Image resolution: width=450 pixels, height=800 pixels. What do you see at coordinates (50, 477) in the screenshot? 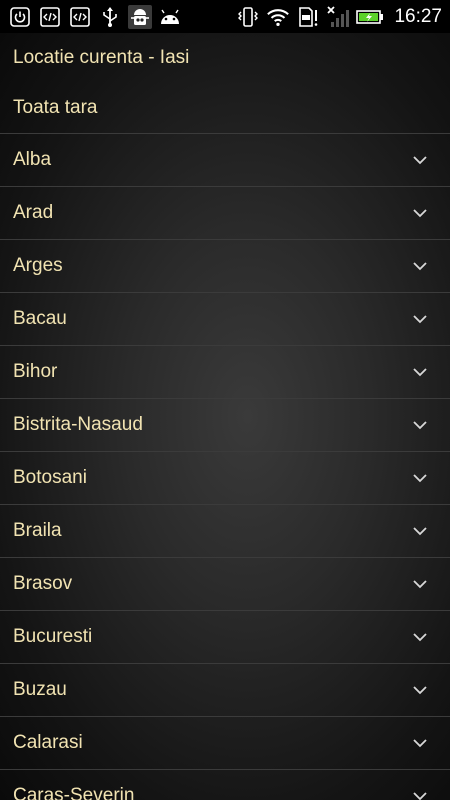
I see `county-label: Botosani` at bounding box center [50, 477].